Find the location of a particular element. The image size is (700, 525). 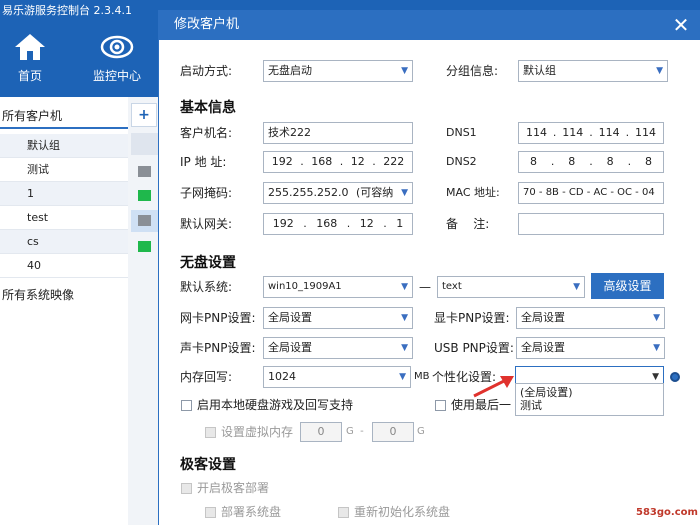

list-header is located at coordinates (144, 144).